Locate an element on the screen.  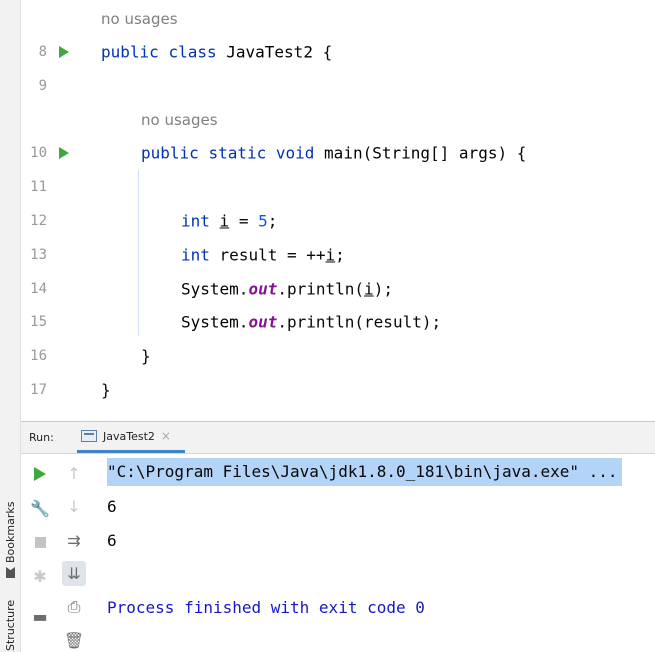
run-panel-header: Run: JavaTest2 × is located at coordinates (338, 438).